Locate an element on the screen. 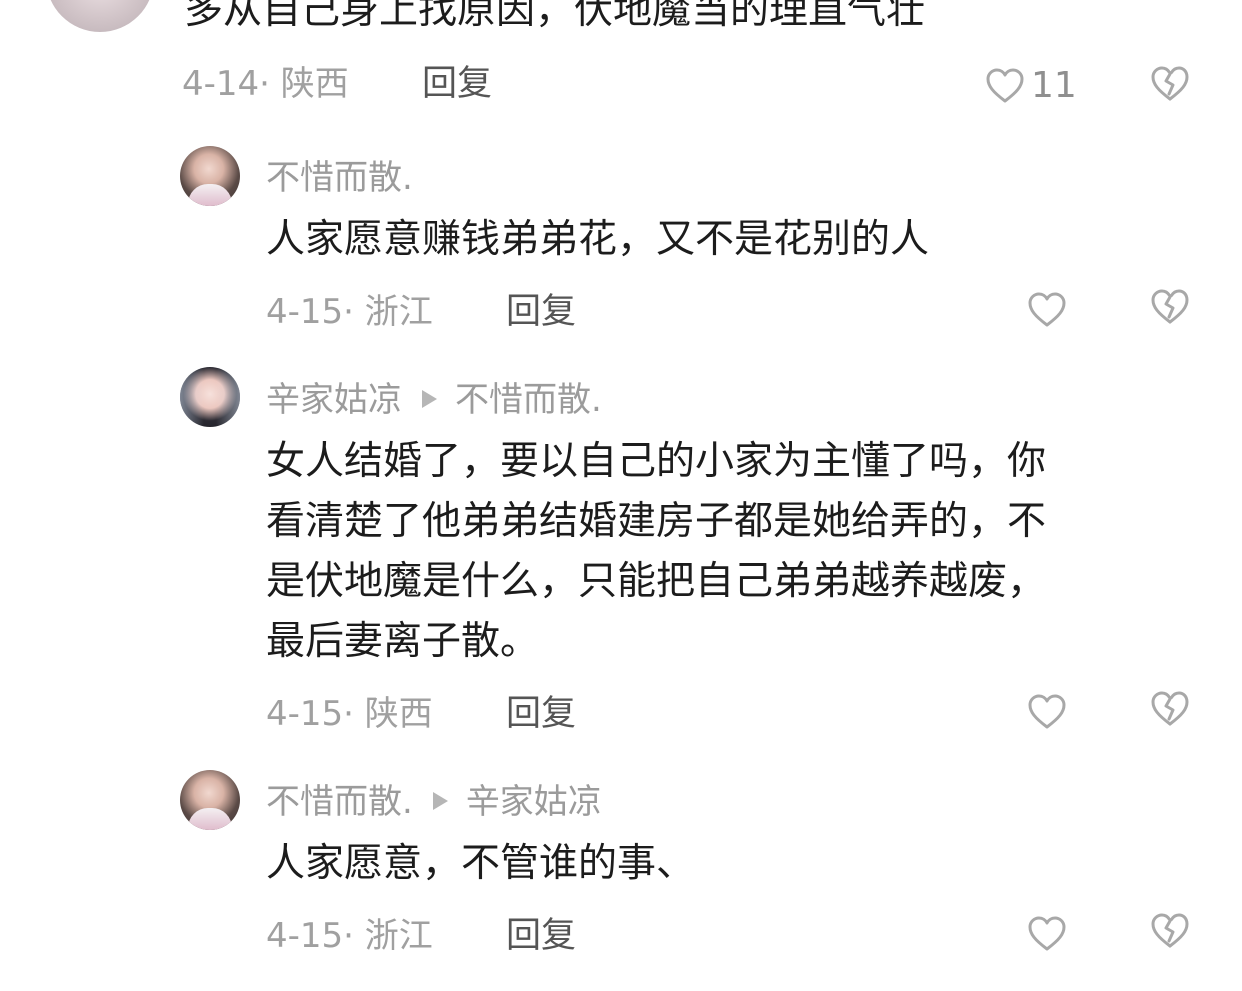  comment-text: 人家愿意，不管谁的事、 is located at coordinates (481, 863).